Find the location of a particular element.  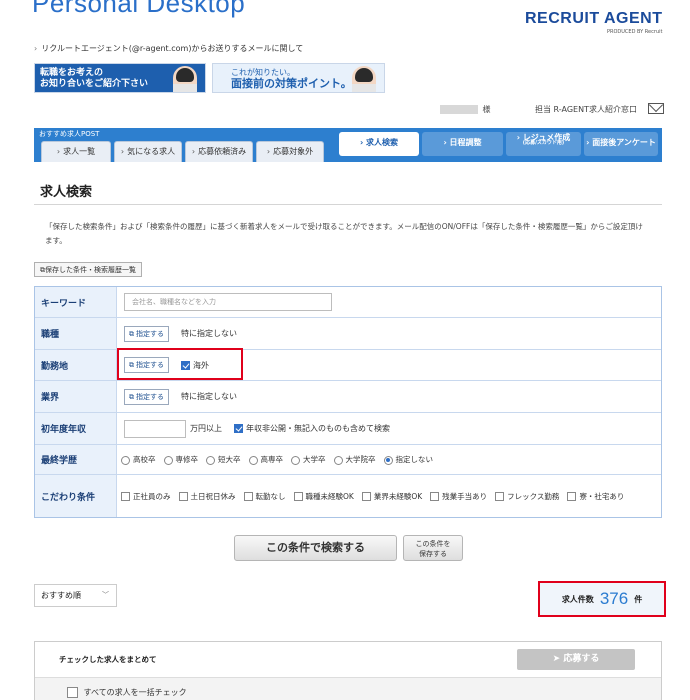

education-option-label: 高校卒 is located at coordinates (144, 459).